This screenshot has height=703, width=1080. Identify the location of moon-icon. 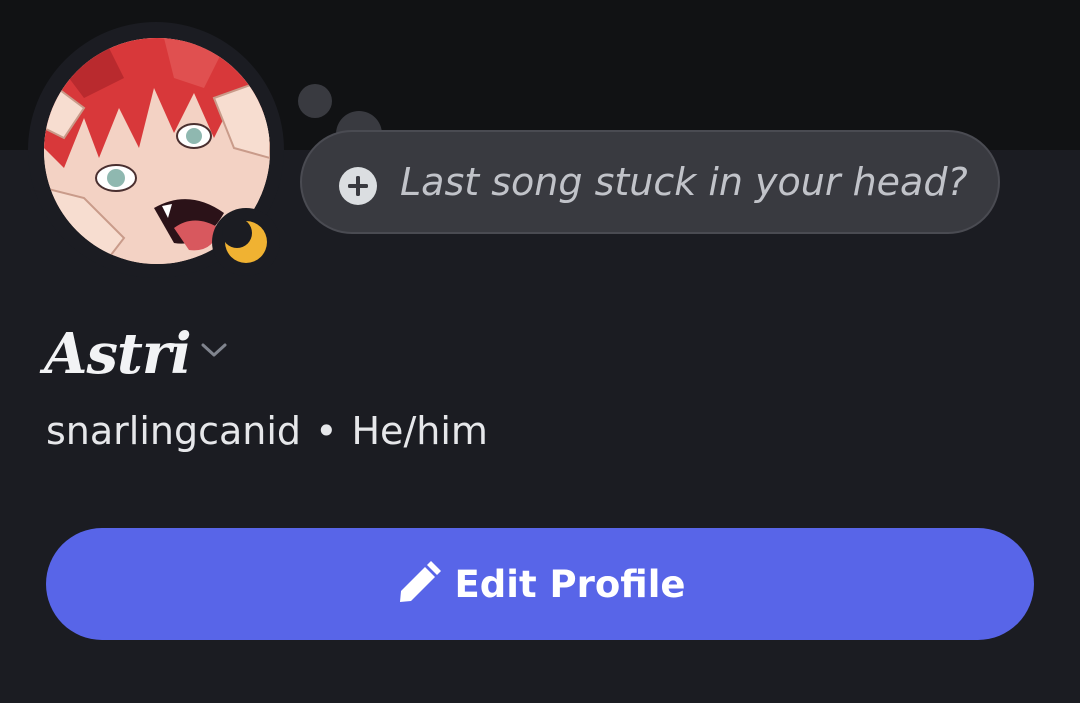
(244, 240).